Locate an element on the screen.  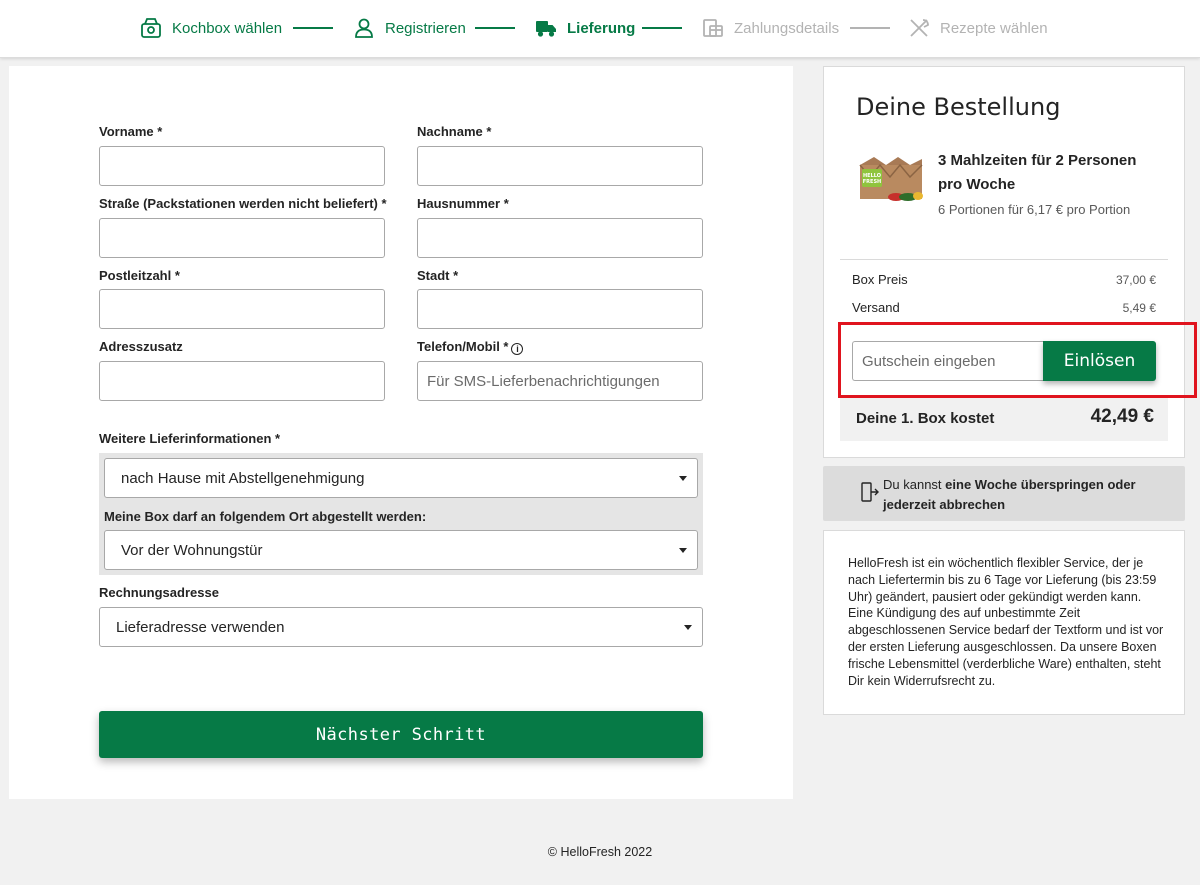
footer-copyright: © HelloFresh 2022 is located at coordinates (600, 852).